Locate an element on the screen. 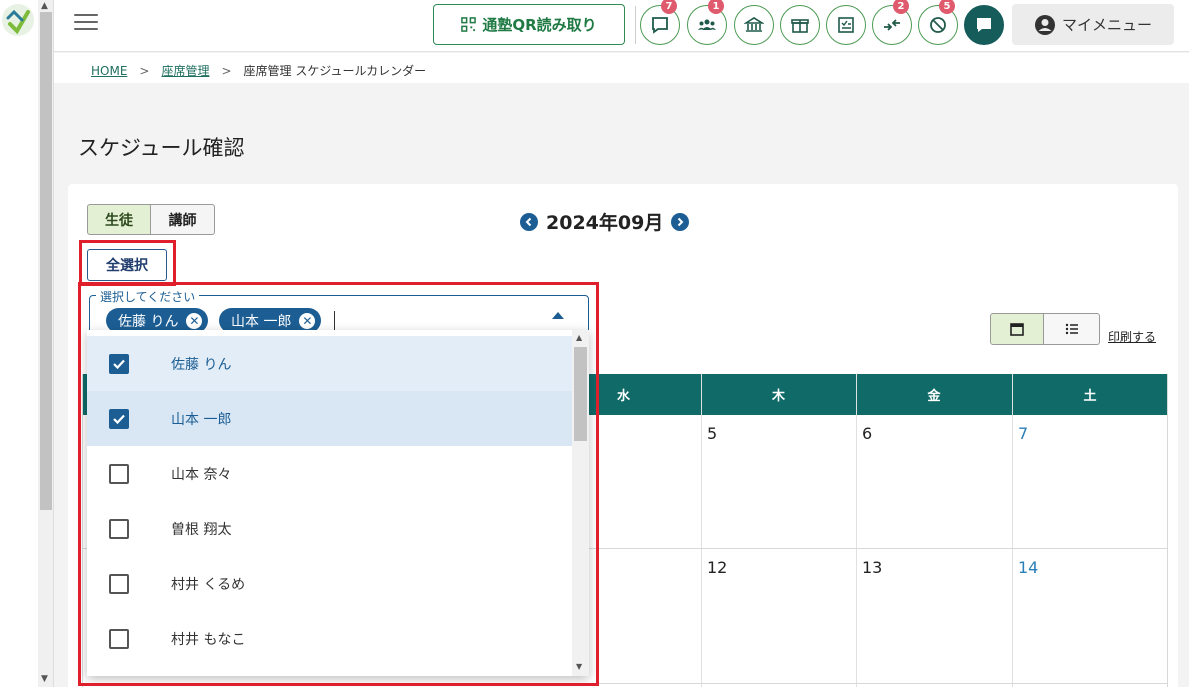  qr-code-icon is located at coordinates (469, 24).